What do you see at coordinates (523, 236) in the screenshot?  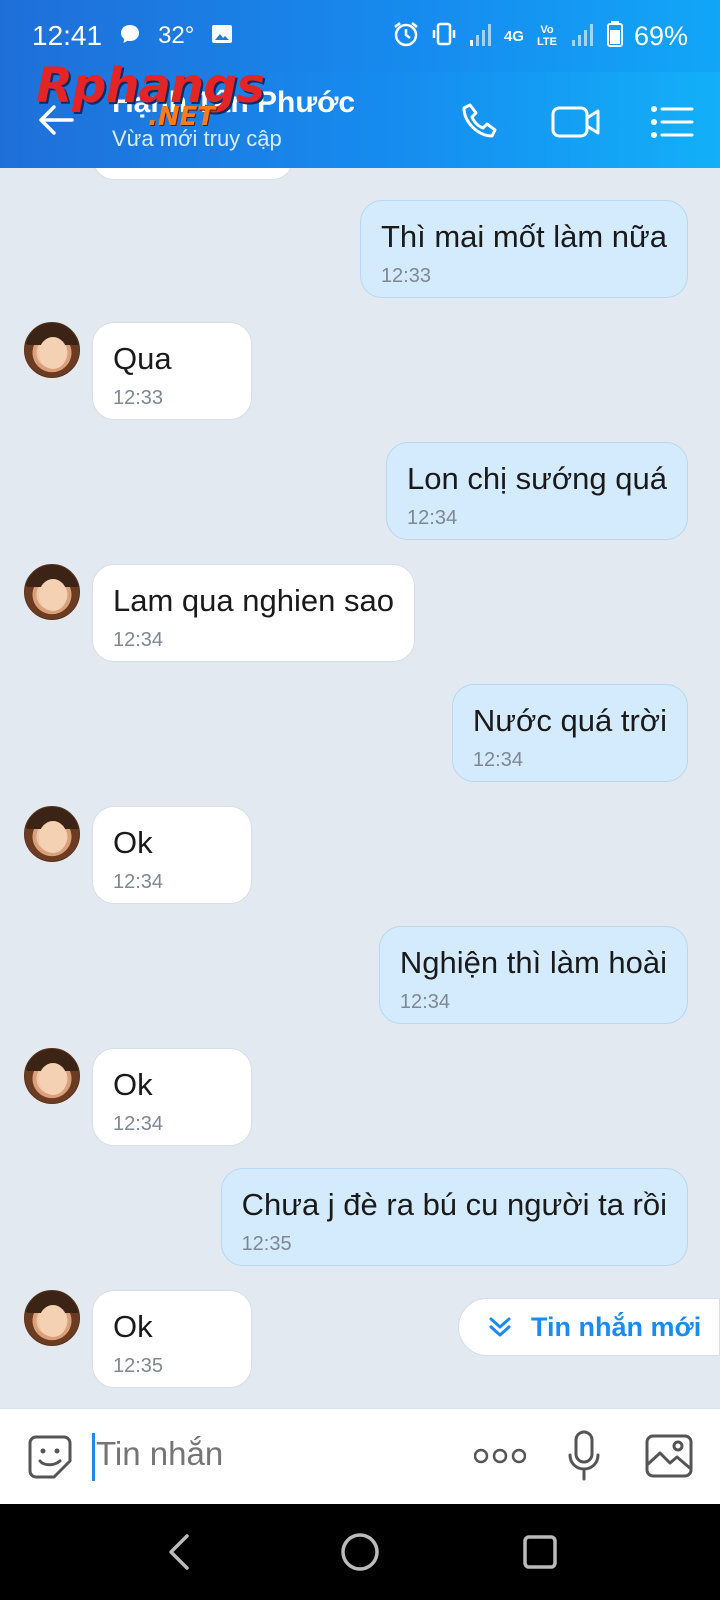 I see `message-text: Thì mai mốt làm nữa` at bounding box center [523, 236].